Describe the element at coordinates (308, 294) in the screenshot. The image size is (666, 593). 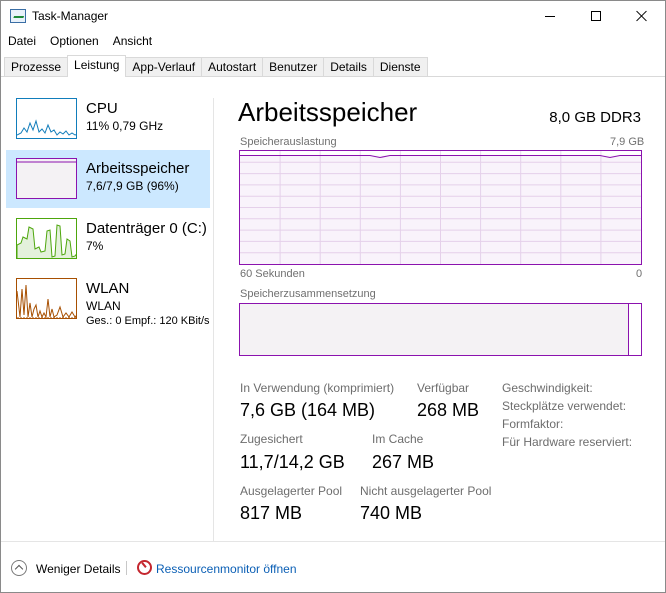
I see `composition-label: Speicherzusammensetzung` at that location.